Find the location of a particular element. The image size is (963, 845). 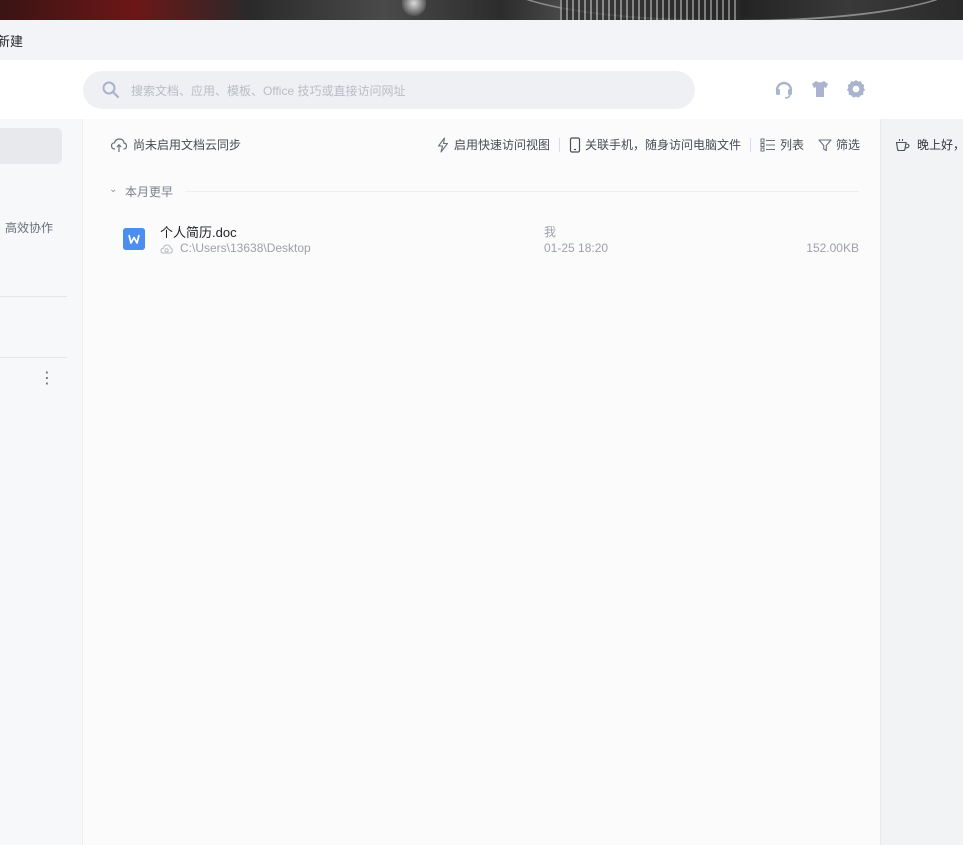

file-owner: 我 is located at coordinates (550, 232).